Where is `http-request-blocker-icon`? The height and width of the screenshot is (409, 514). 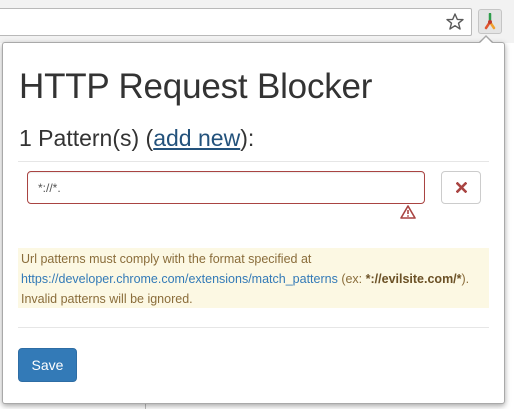 http-request-blocker-icon is located at coordinates (490, 21).